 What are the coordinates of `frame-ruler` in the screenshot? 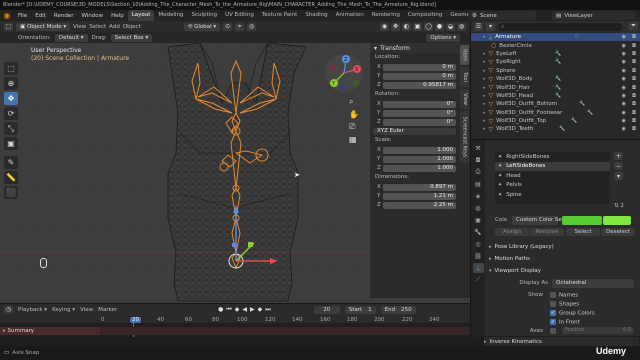 It's located at (235, 319).